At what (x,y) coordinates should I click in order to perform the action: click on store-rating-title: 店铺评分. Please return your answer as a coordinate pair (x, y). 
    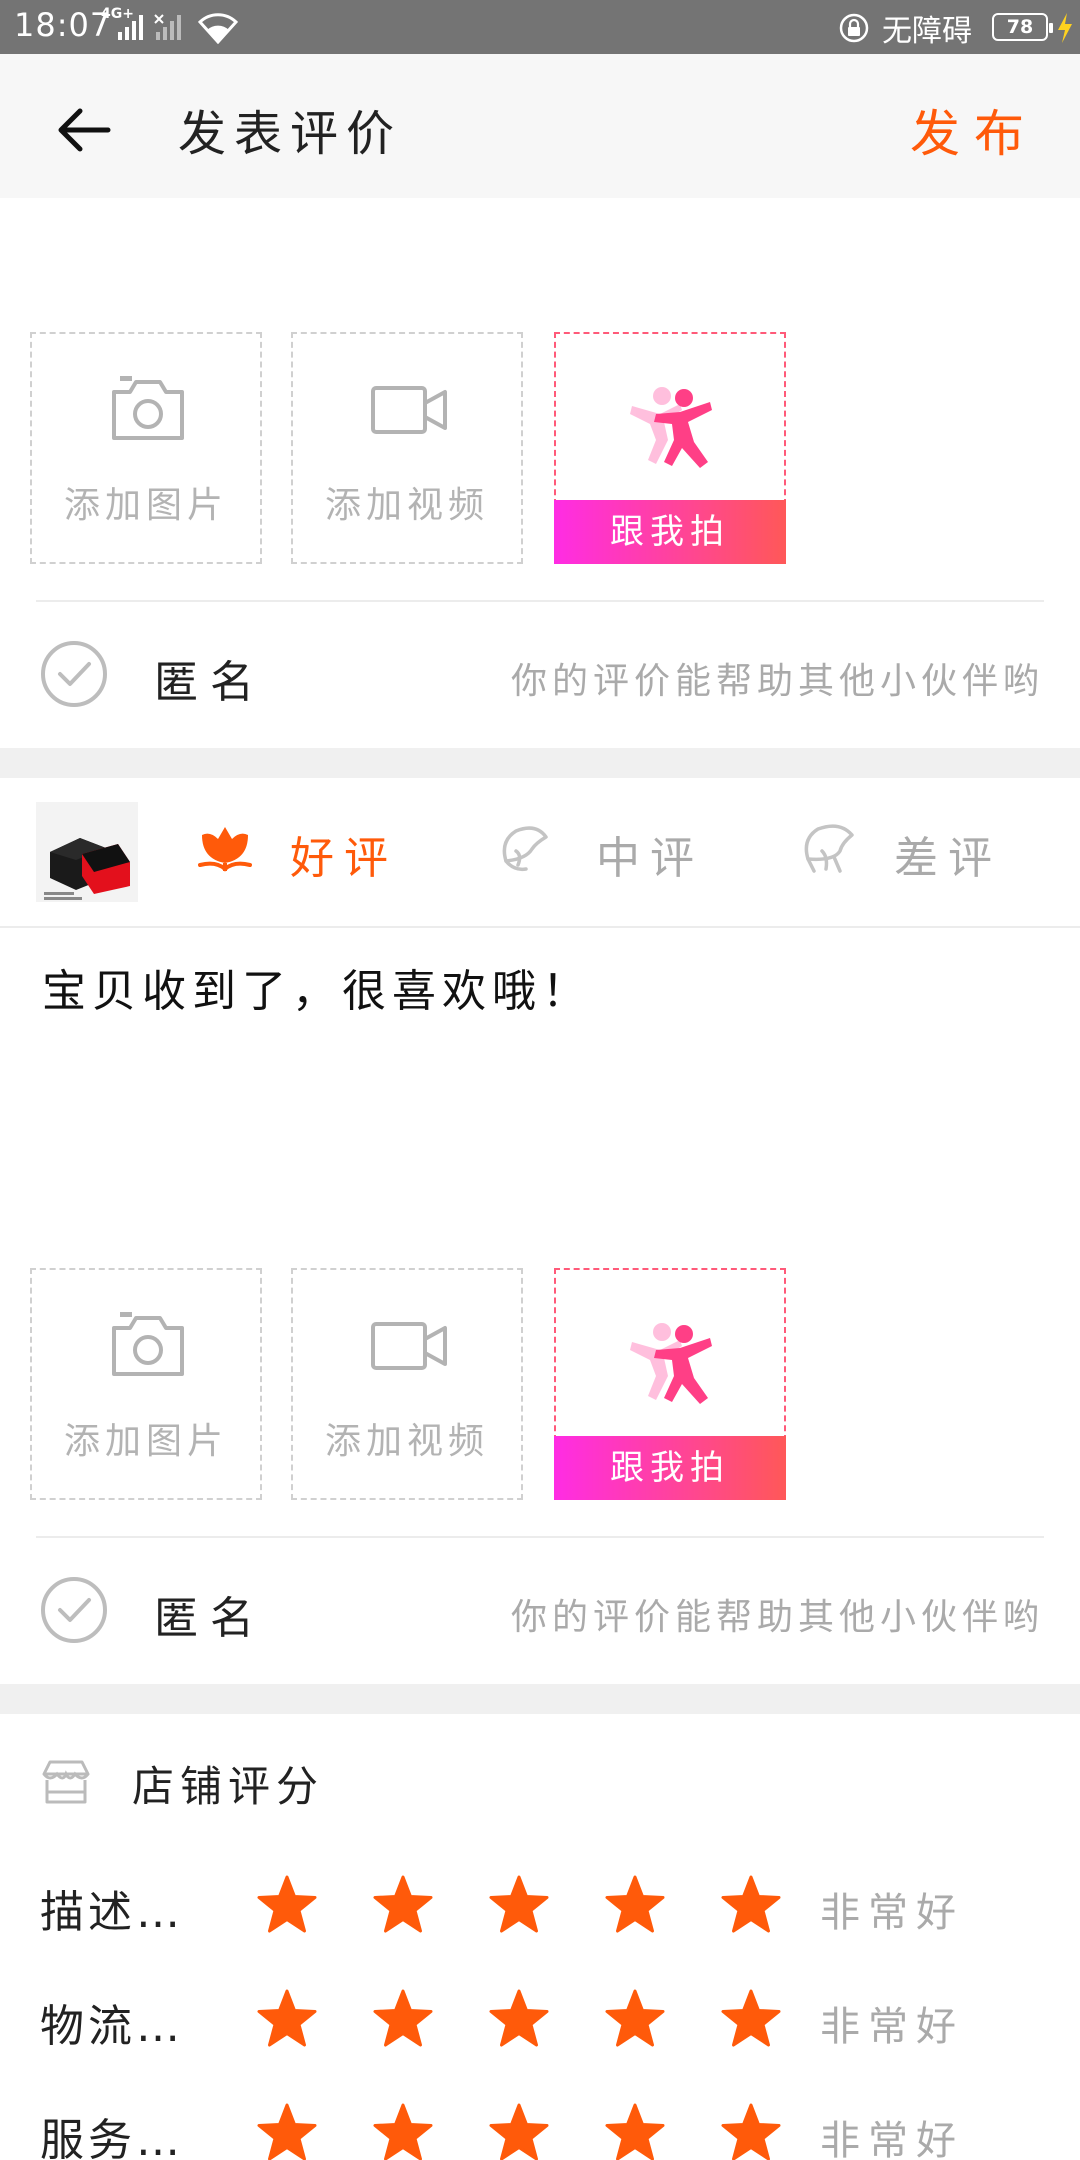
    Looking at the image, I should click on (228, 1786).